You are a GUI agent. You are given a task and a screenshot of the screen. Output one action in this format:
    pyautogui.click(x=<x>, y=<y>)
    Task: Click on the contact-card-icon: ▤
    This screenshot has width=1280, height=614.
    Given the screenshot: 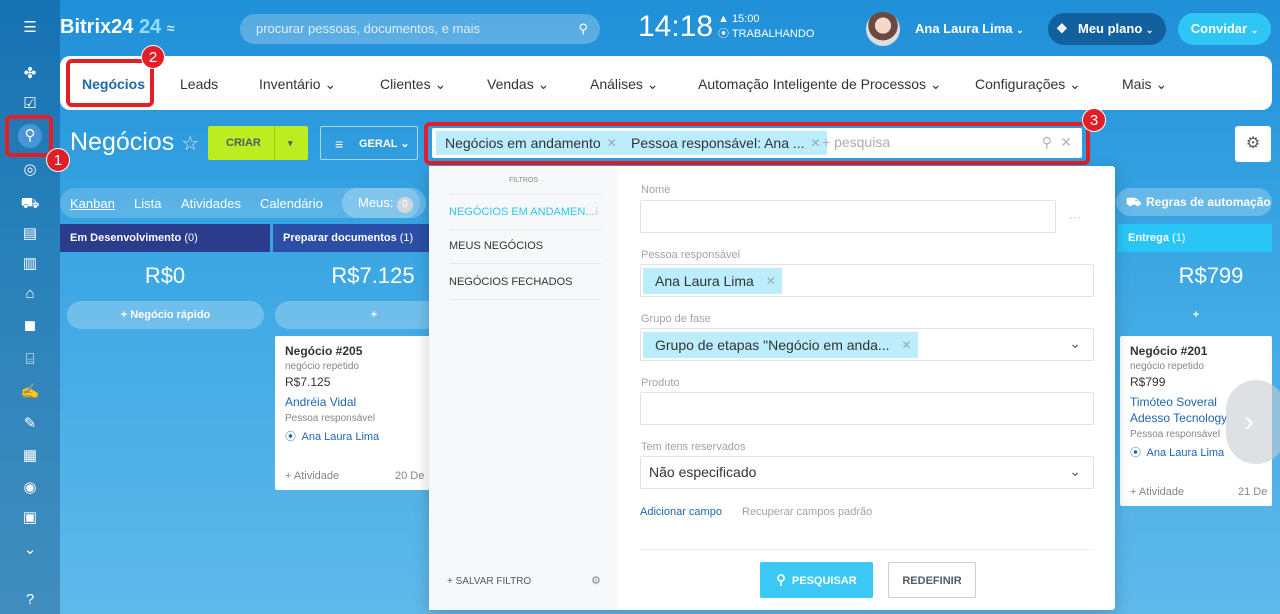 What is the action you would take?
    pyautogui.click(x=30, y=234)
    